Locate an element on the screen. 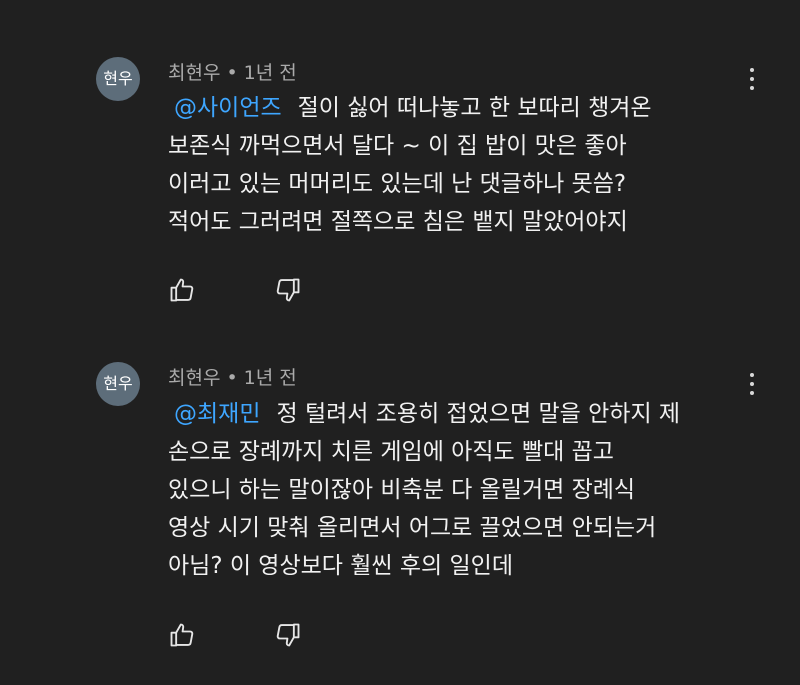 Image resolution: width=800 pixels, height=685 pixels. comment-line: 있으니 하는 말이잖아 비축분 다 올릴거면 장례식 is located at coordinates (402, 490).